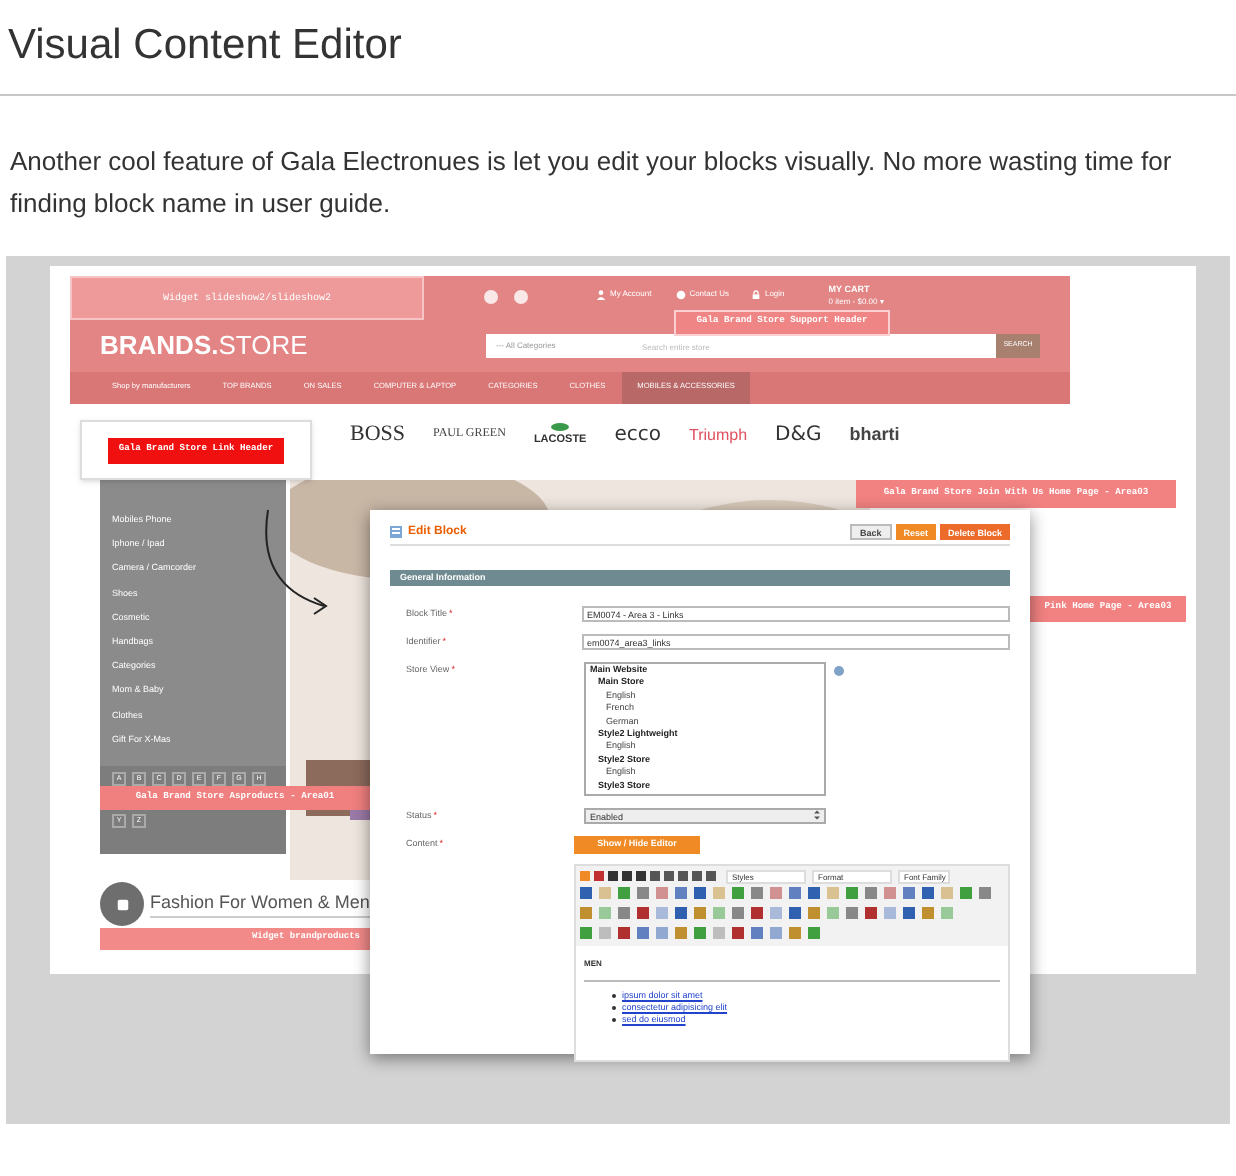 The width and height of the screenshot is (1236, 1176). What do you see at coordinates (874, 434) in the screenshot?
I see `brand-logo: bharti` at bounding box center [874, 434].